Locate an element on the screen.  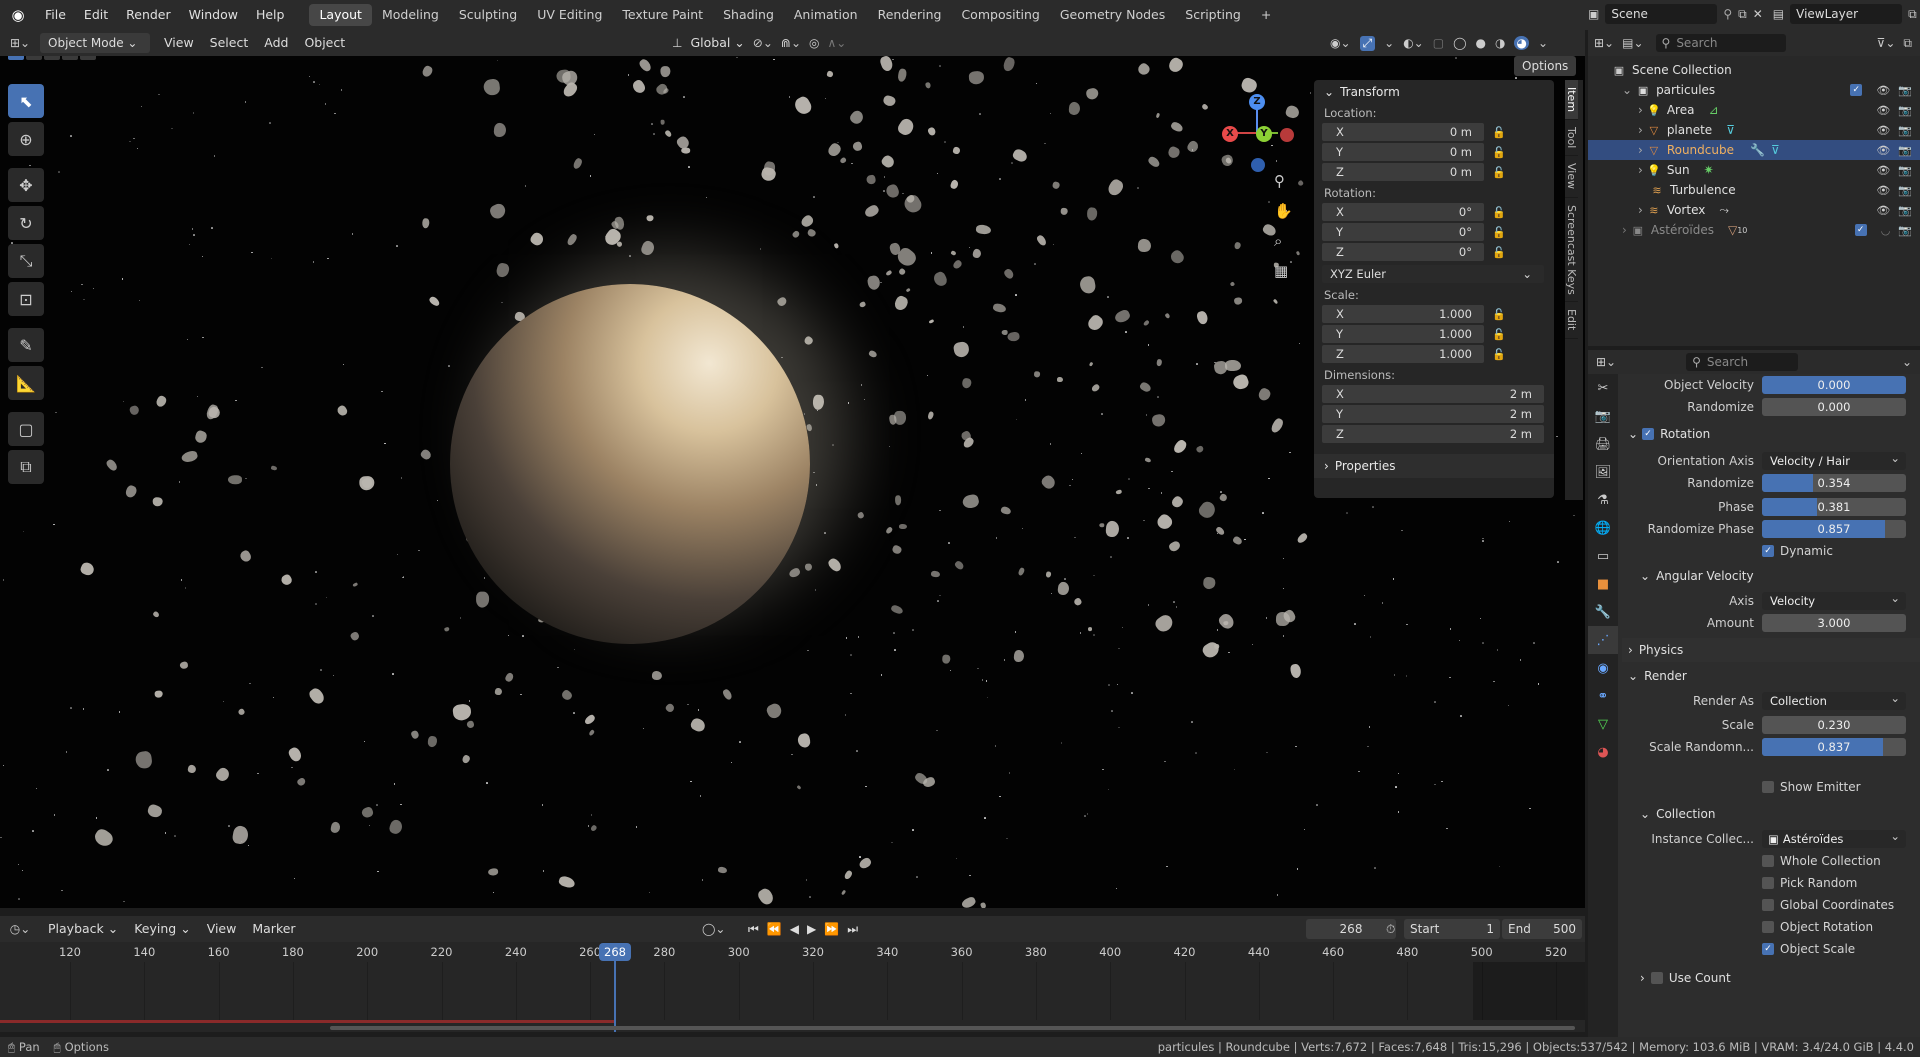
pick-random-checkbox is located at coordinates (1768, 883).